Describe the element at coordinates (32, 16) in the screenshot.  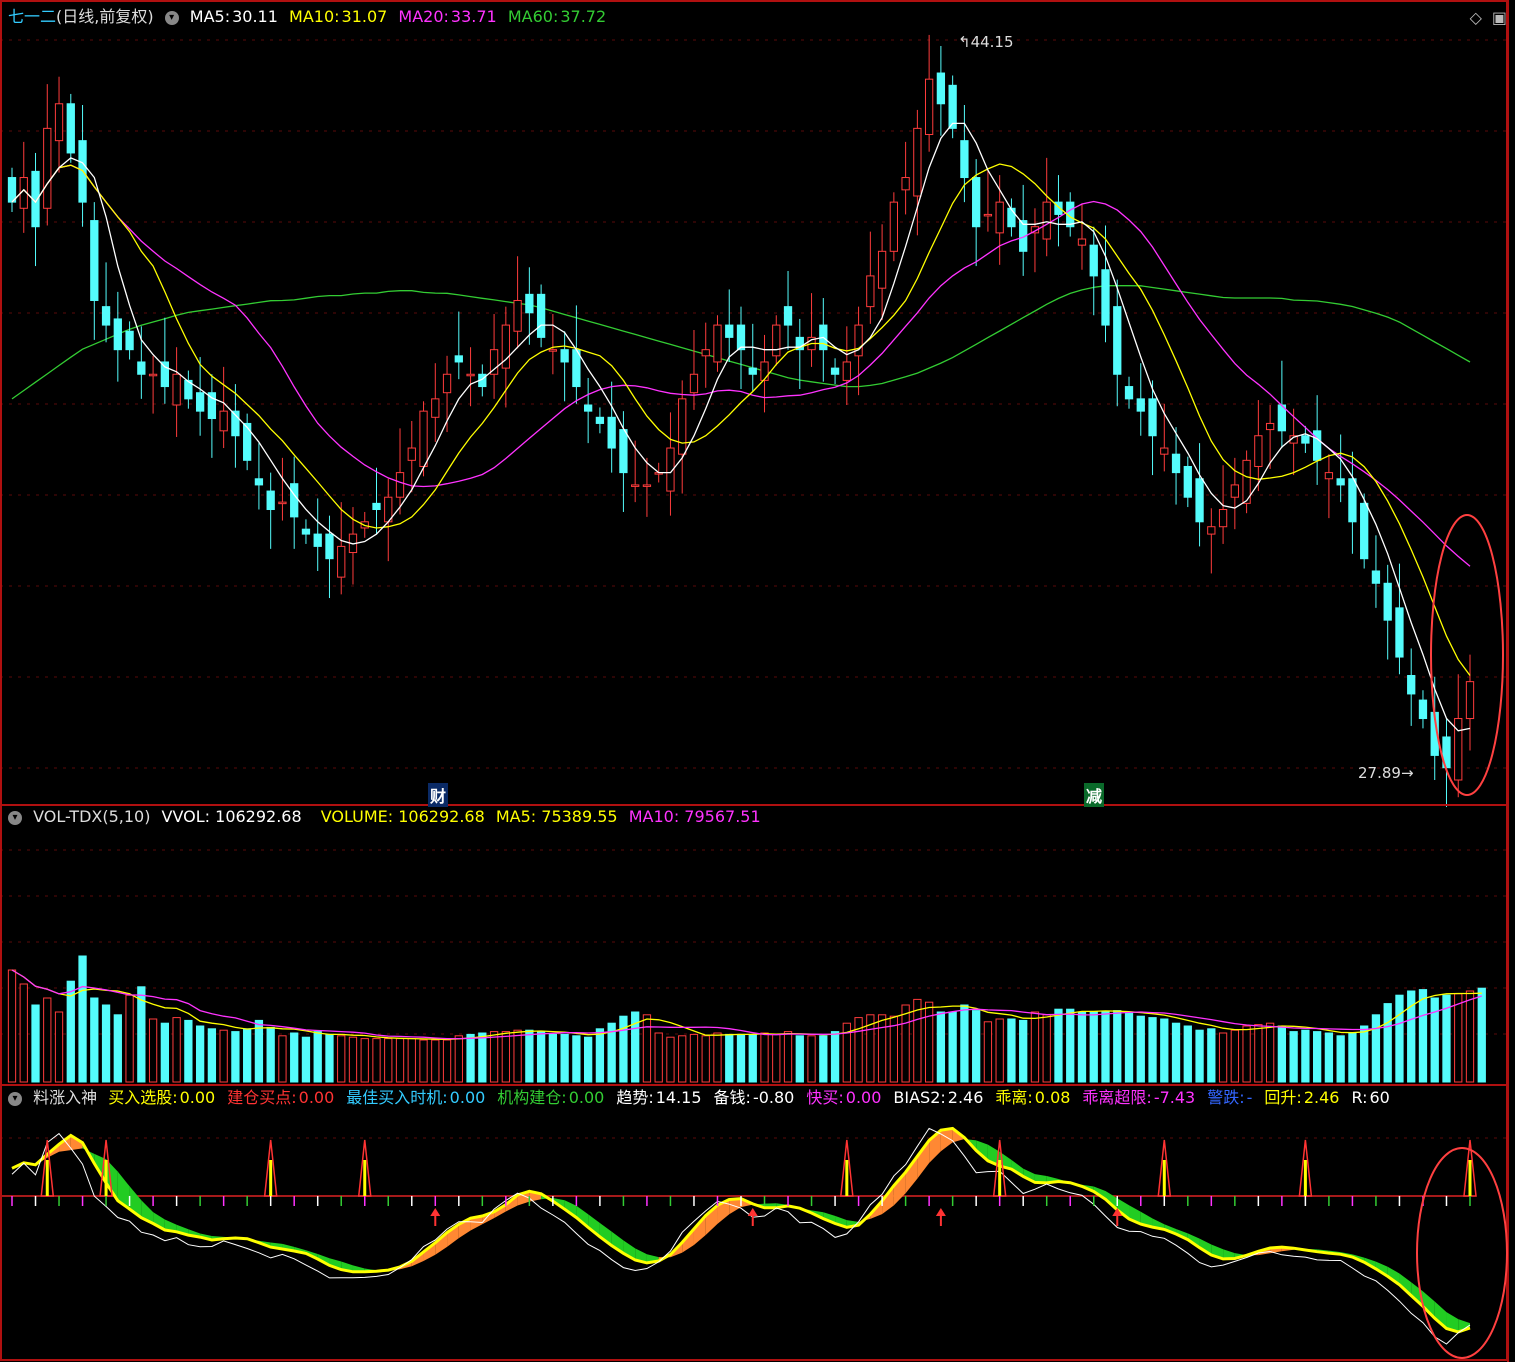
I see `stock-title: 七一二` at that location.